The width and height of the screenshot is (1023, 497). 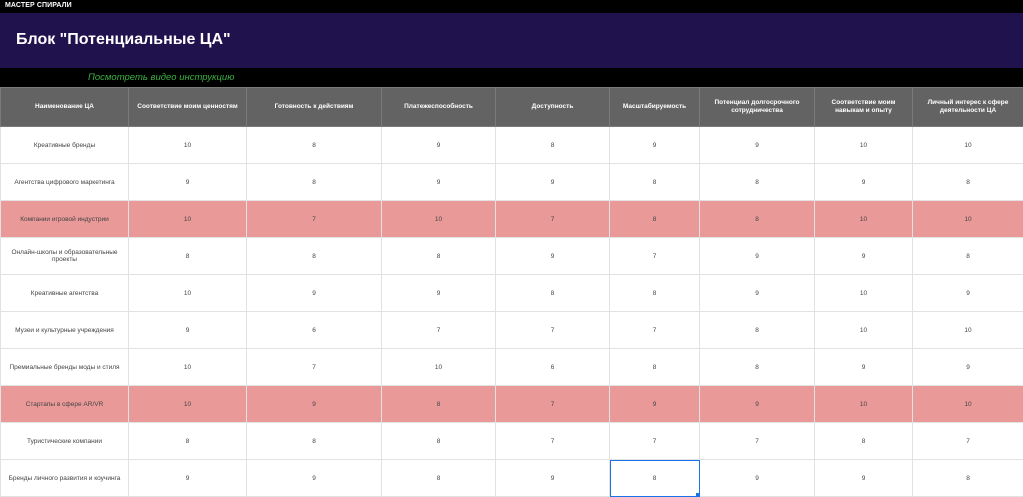 I want to click on audience-name-cell: Агентства цифрового маркетинга, so click(x=65, y=182).